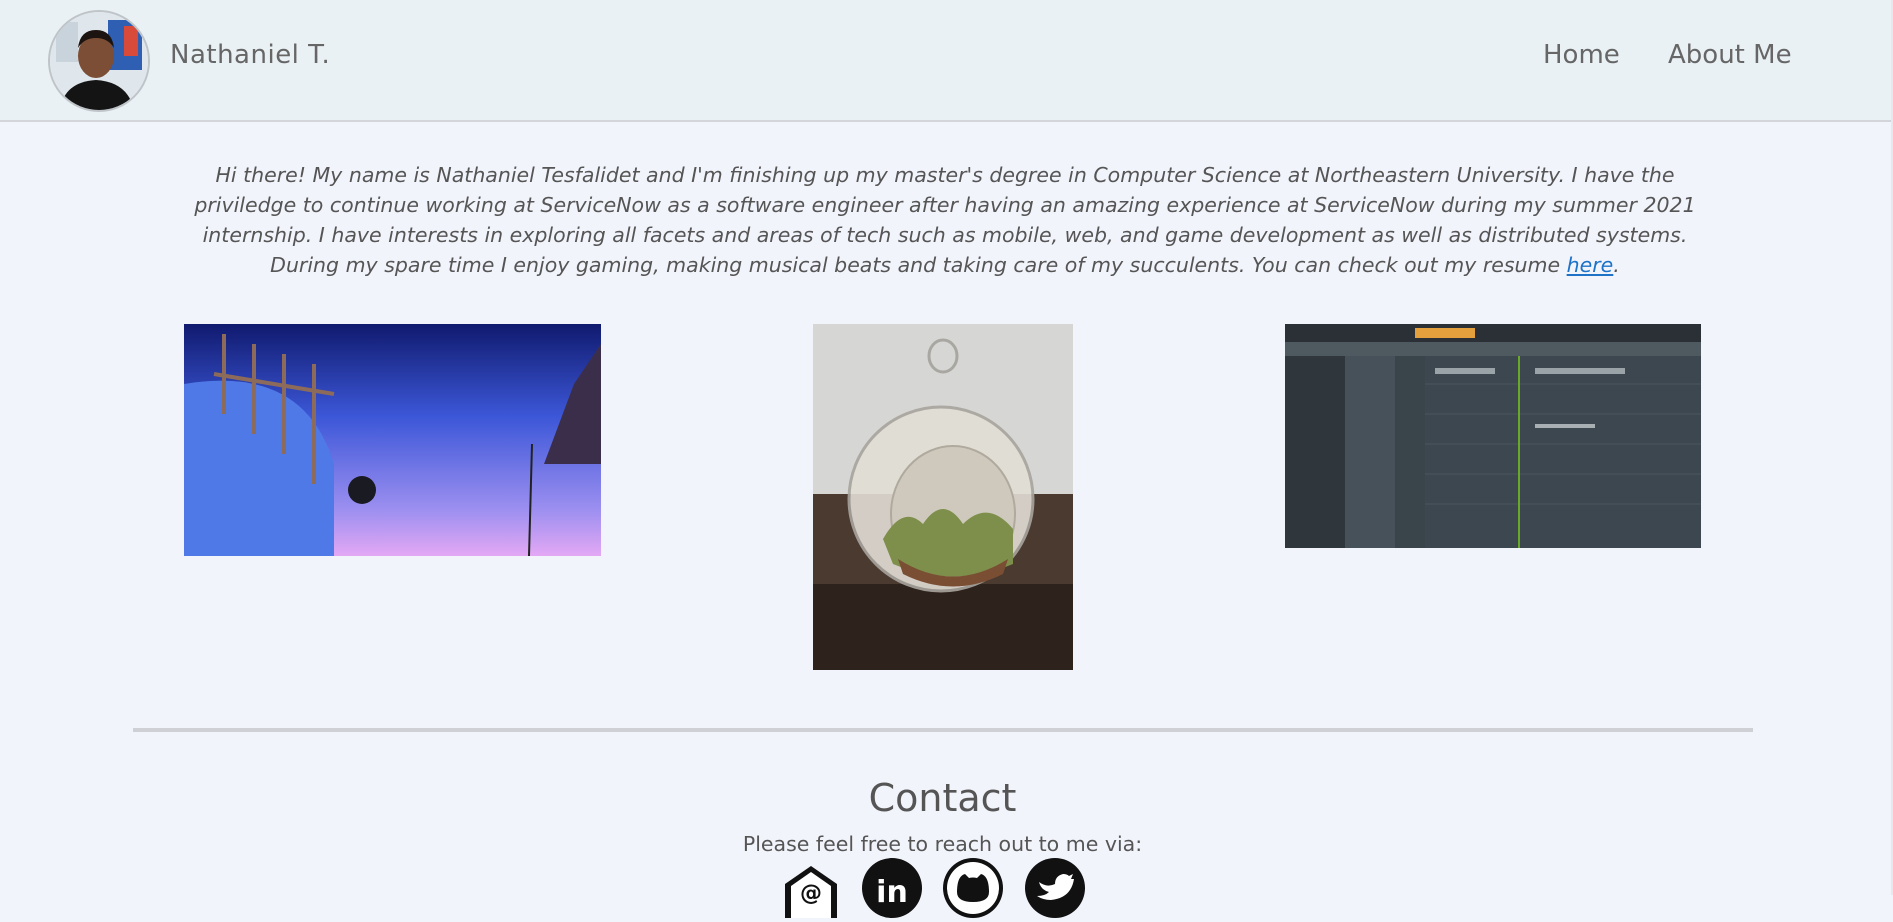 The image size is (1893, 922). Describe the element at coordinates (1590, 265) in the screenshot. I see `resume-link: here` at that location.